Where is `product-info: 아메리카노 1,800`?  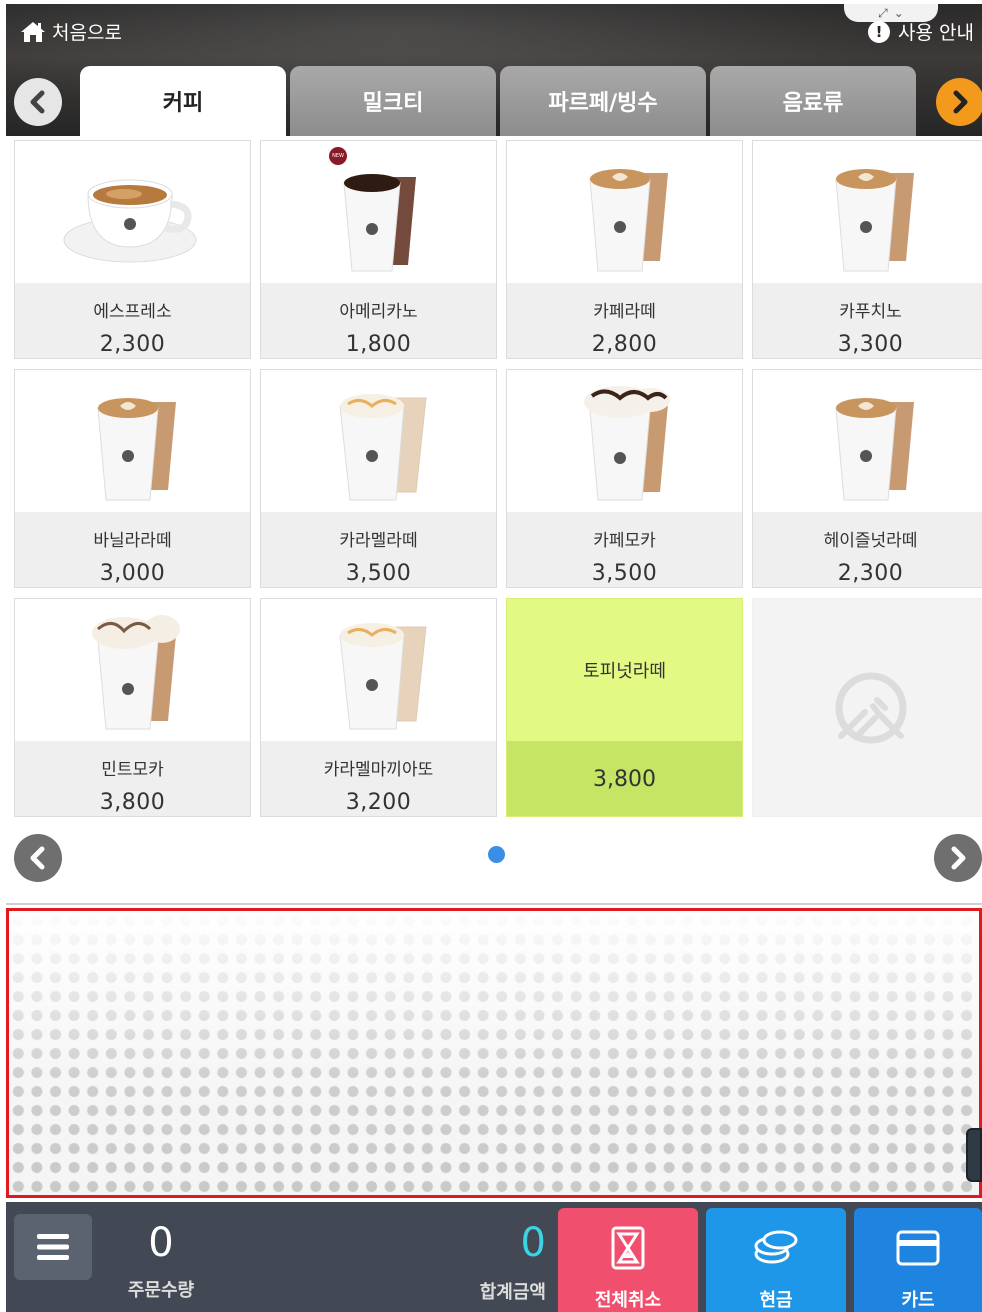 product-info: 아메리카노 1,800 is located at coordinates (378, 320).